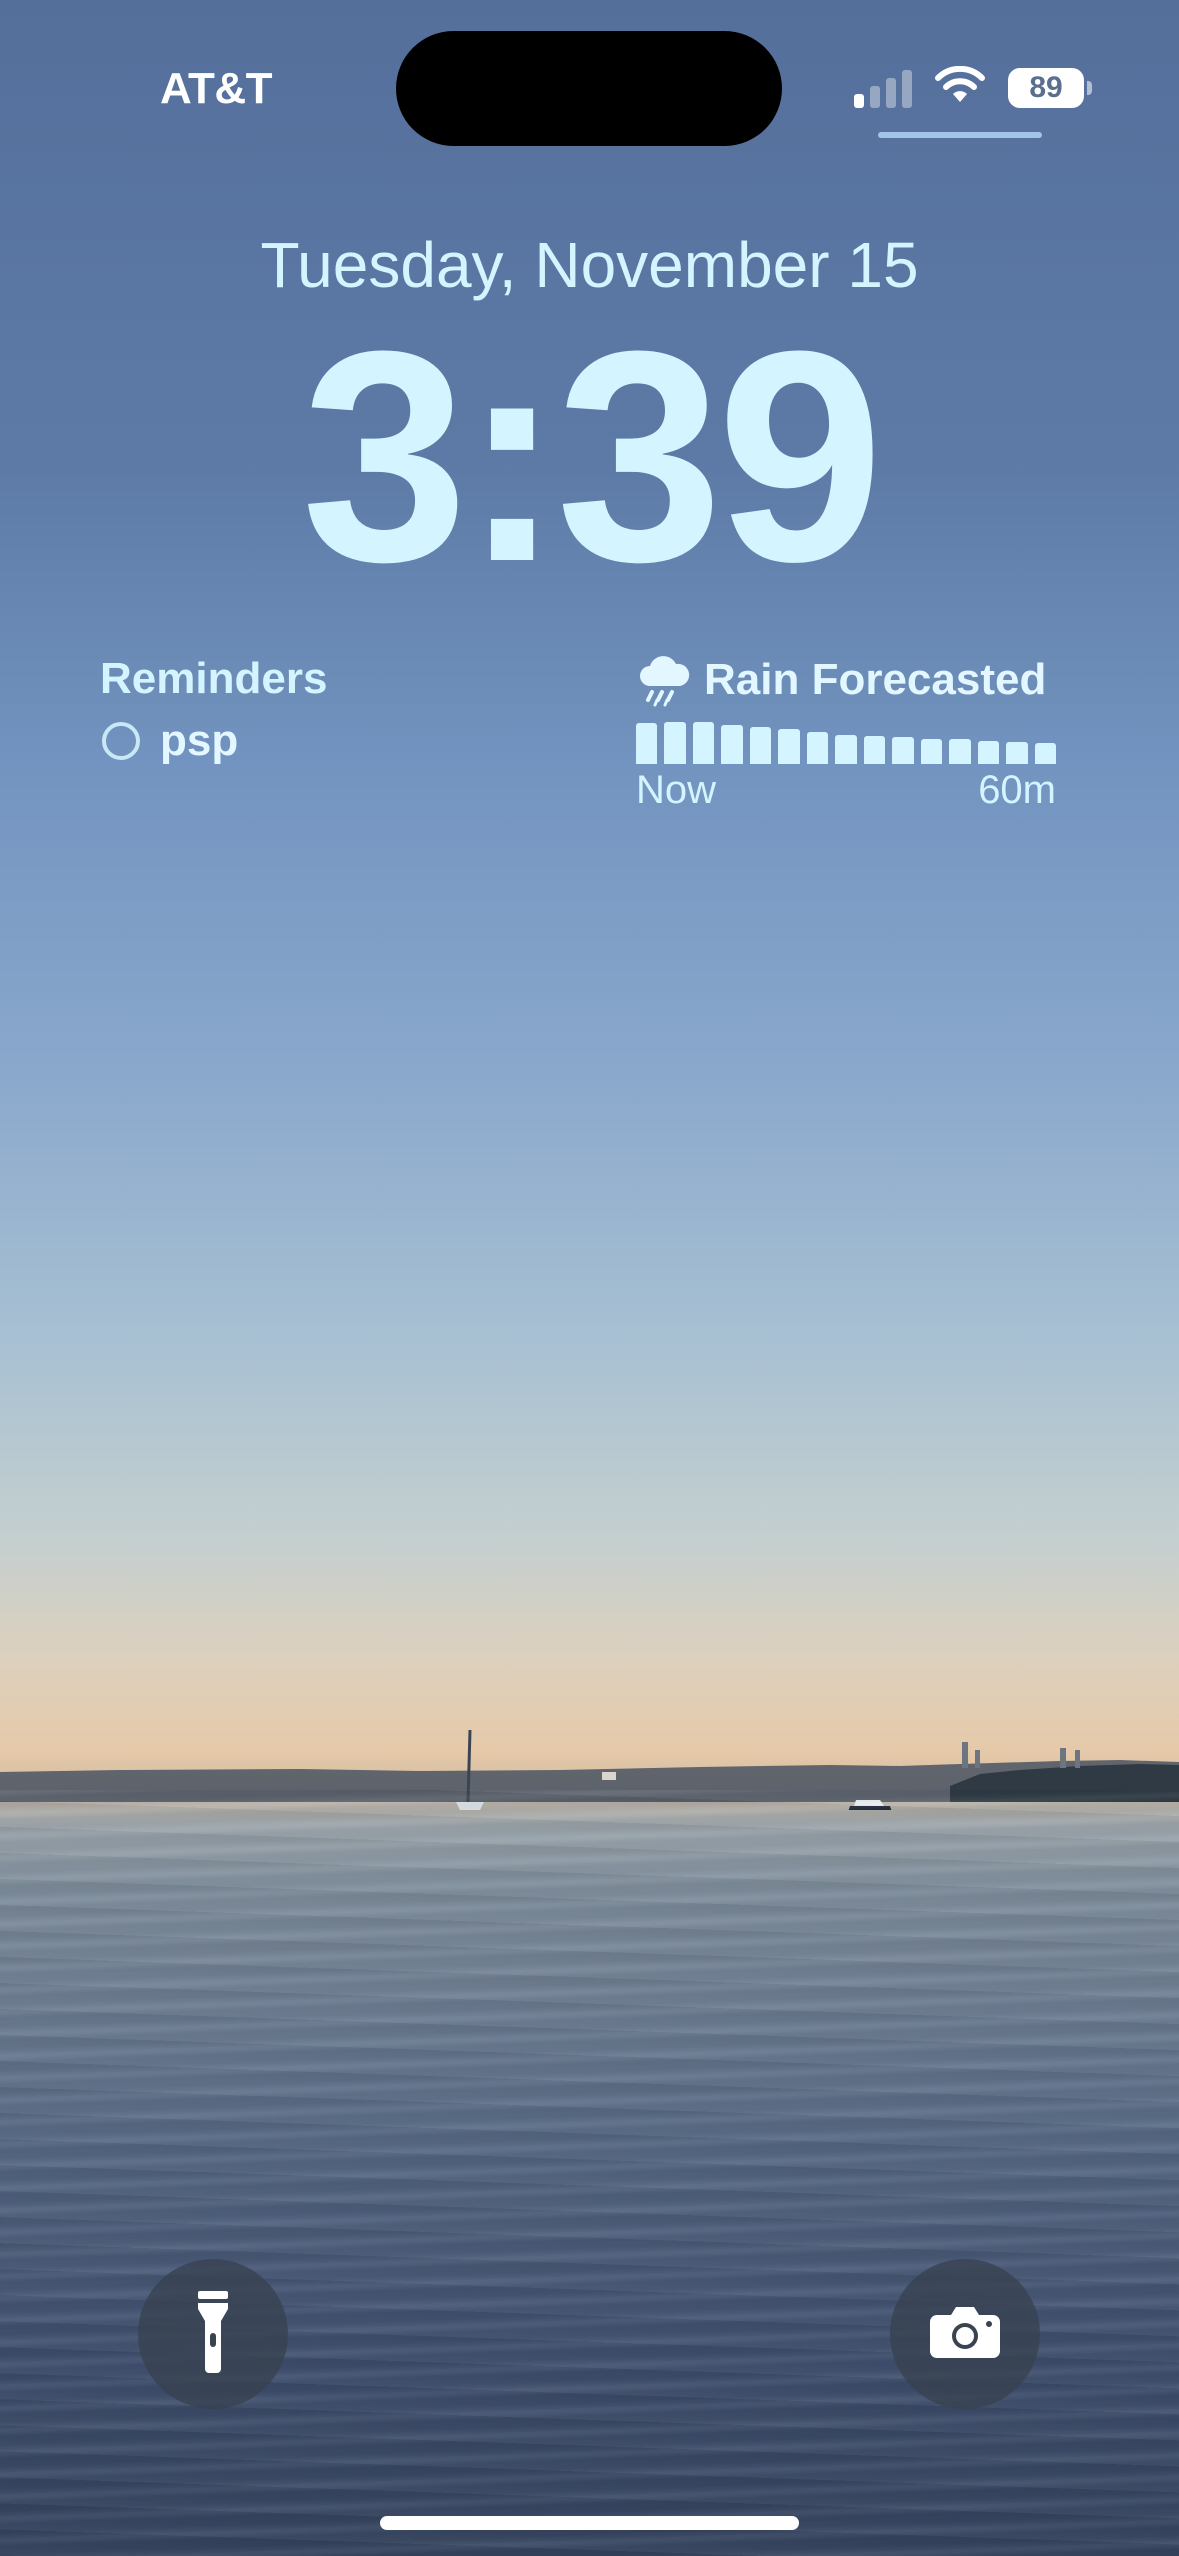 Image resolution: width=1179 pixels, height=2556 pixels. Describe the element at coordinates (664, 680) in the screenshot. I see `rain-cloud-icon` at that location.